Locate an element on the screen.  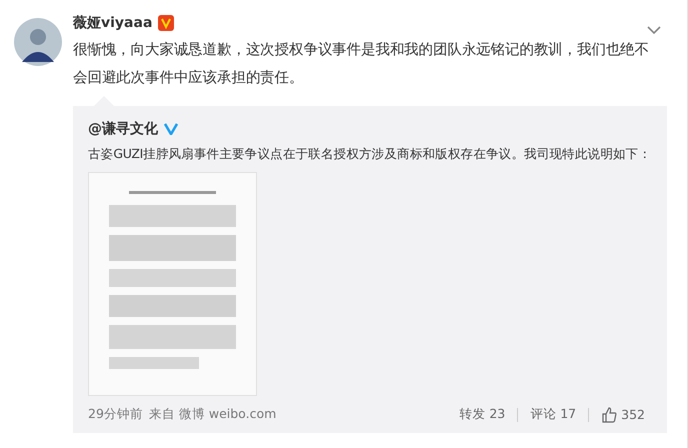
post-source: 来自 微博 weibo.com is located at coordinates (212, 414).